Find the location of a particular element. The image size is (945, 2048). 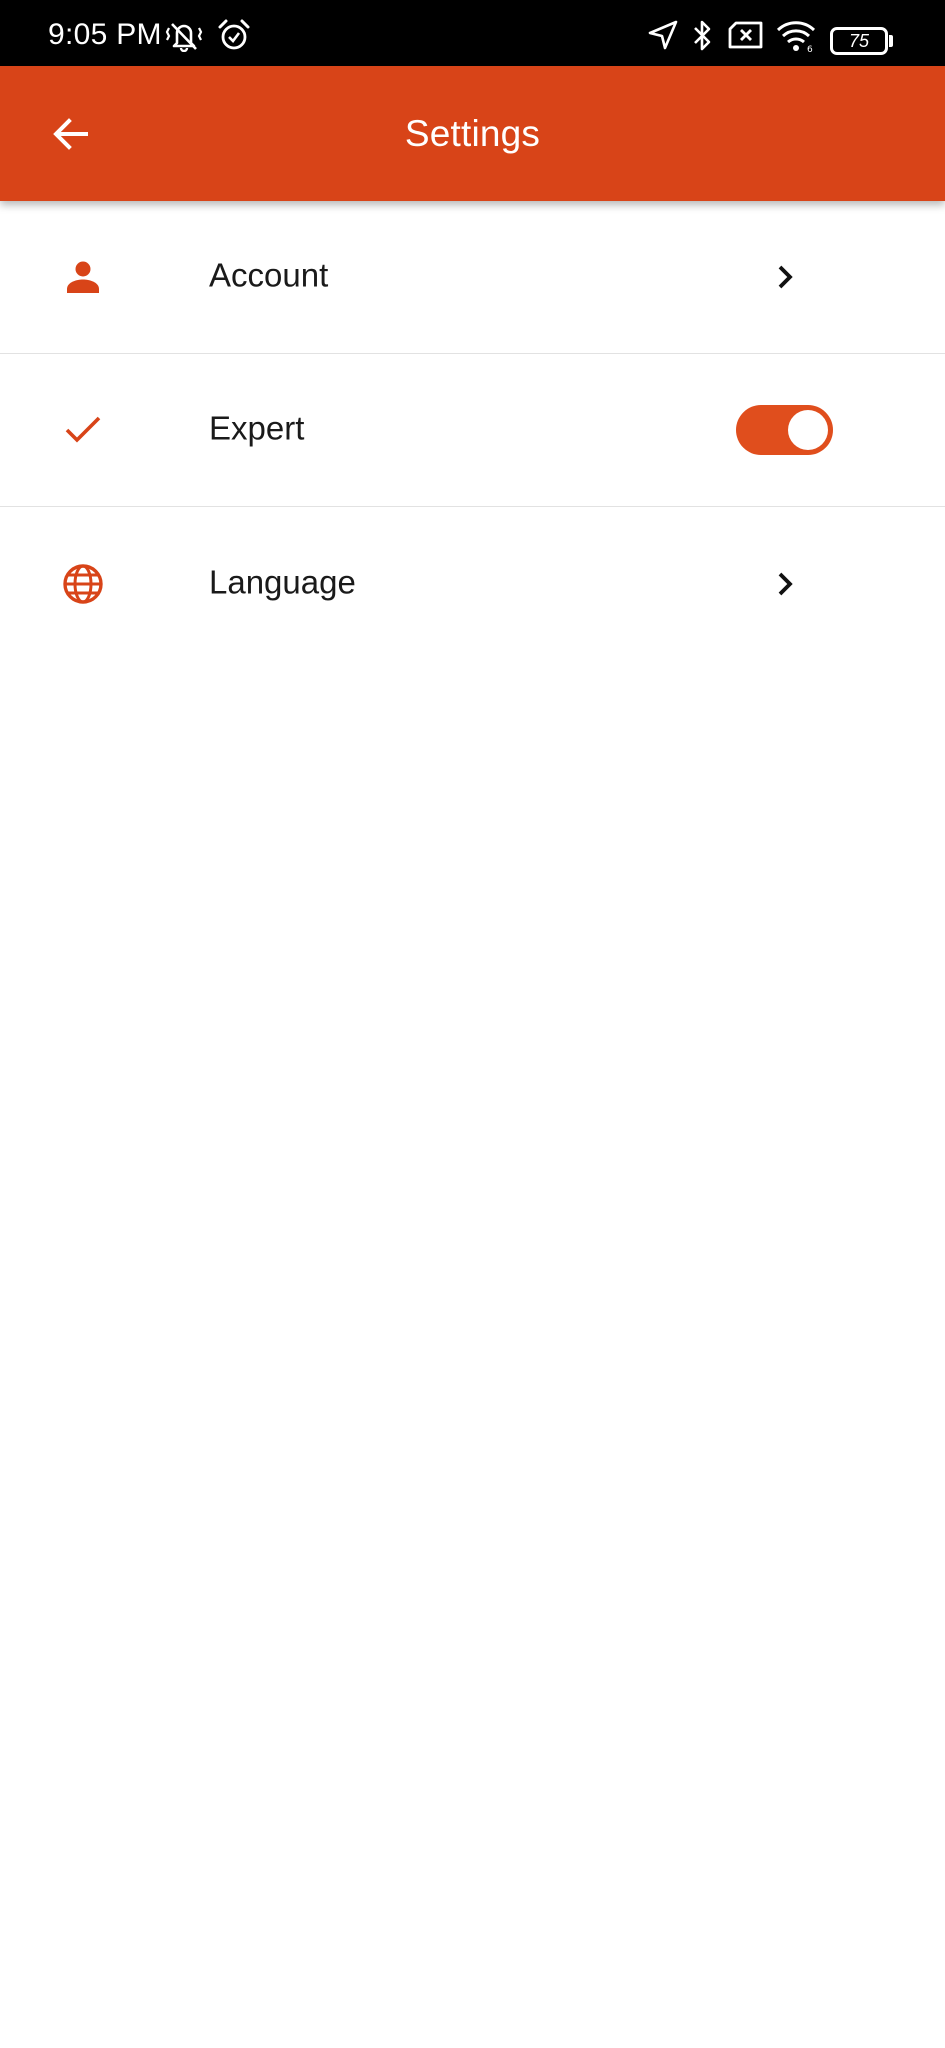

battery-level: 75 is located at coordinates (859, 40).